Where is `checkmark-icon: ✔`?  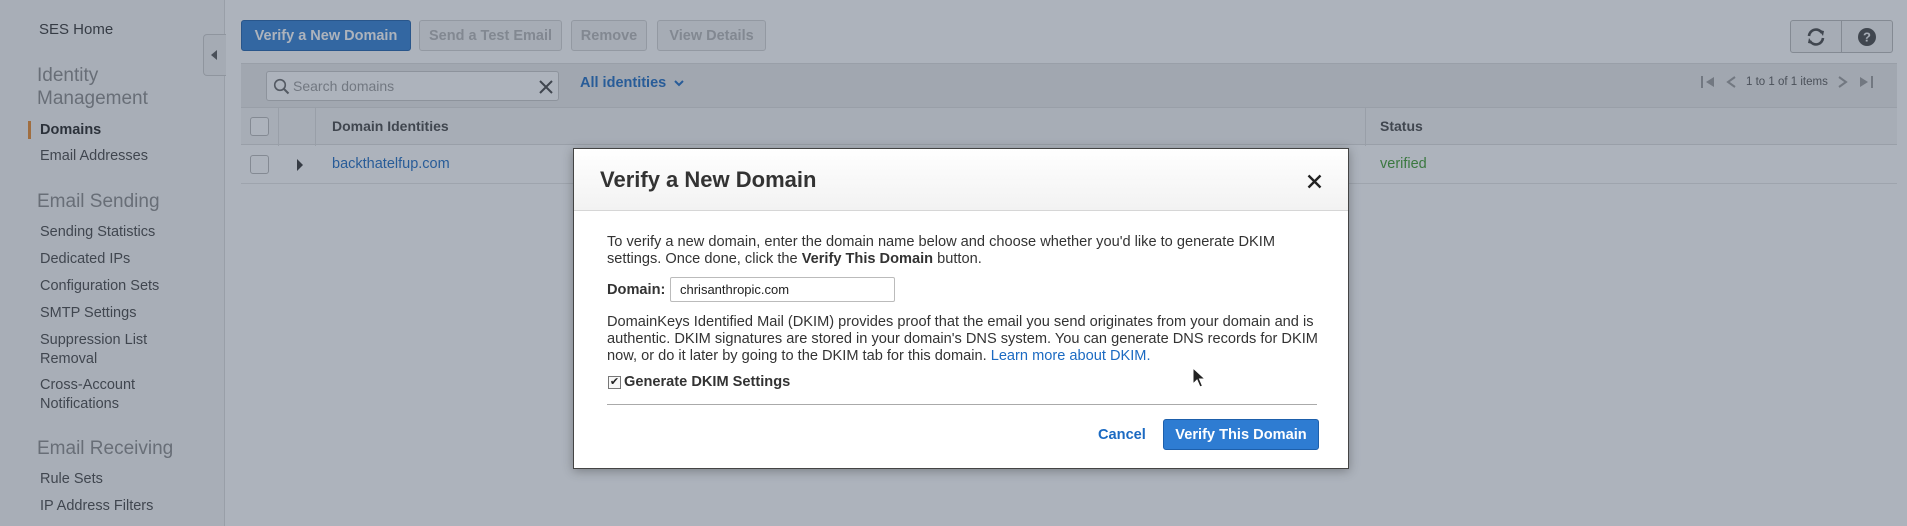 checkmark-icon: ✔ is located at coordinates (614, 382).